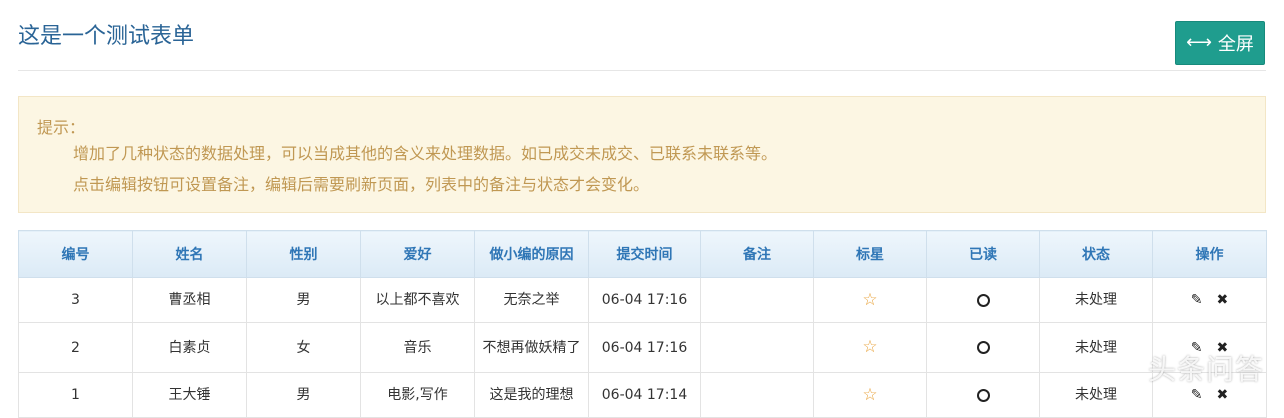 This screenshot has height=418, width=1284. Describe the element at coordinates (75, 395) in the screenshot. I see `cell-id: 1` at that location.